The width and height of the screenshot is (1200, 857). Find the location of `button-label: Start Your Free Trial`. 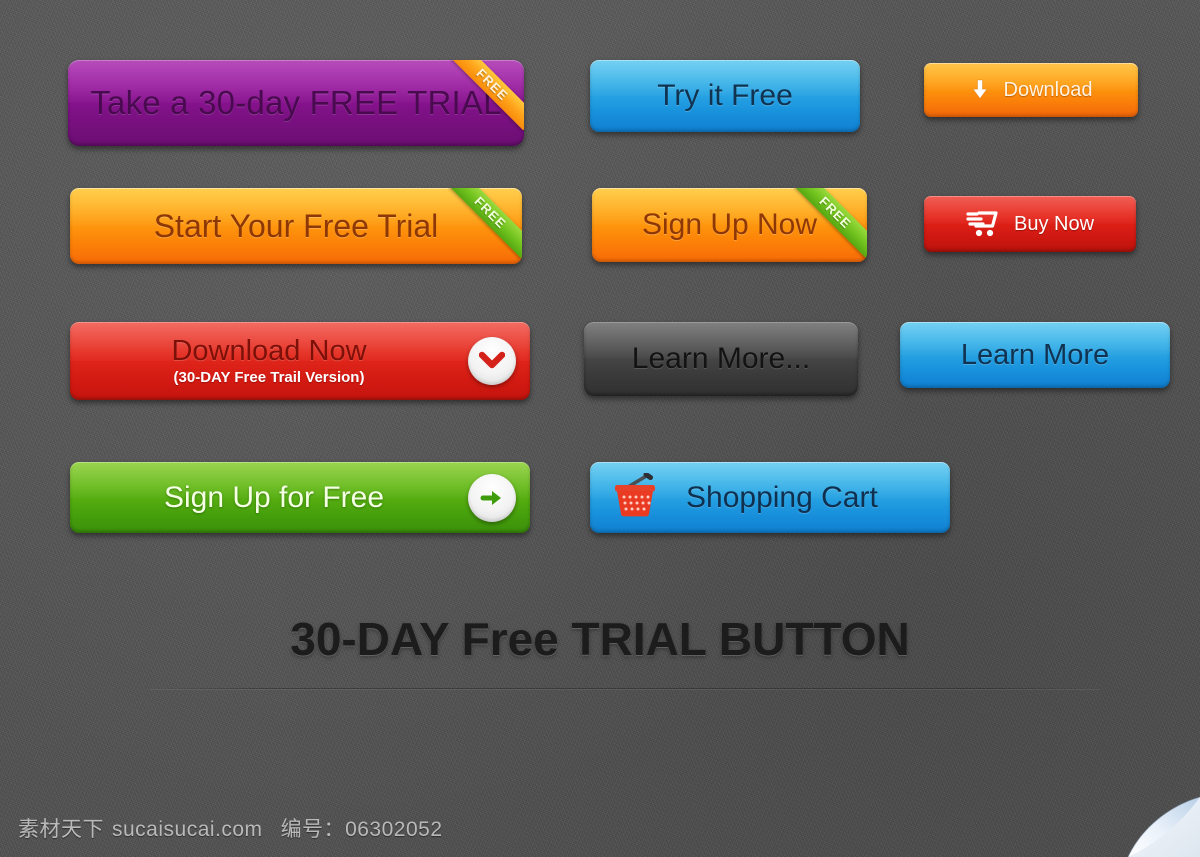

button-label: Start Your Free Trial is located at coordinates (296, 225).